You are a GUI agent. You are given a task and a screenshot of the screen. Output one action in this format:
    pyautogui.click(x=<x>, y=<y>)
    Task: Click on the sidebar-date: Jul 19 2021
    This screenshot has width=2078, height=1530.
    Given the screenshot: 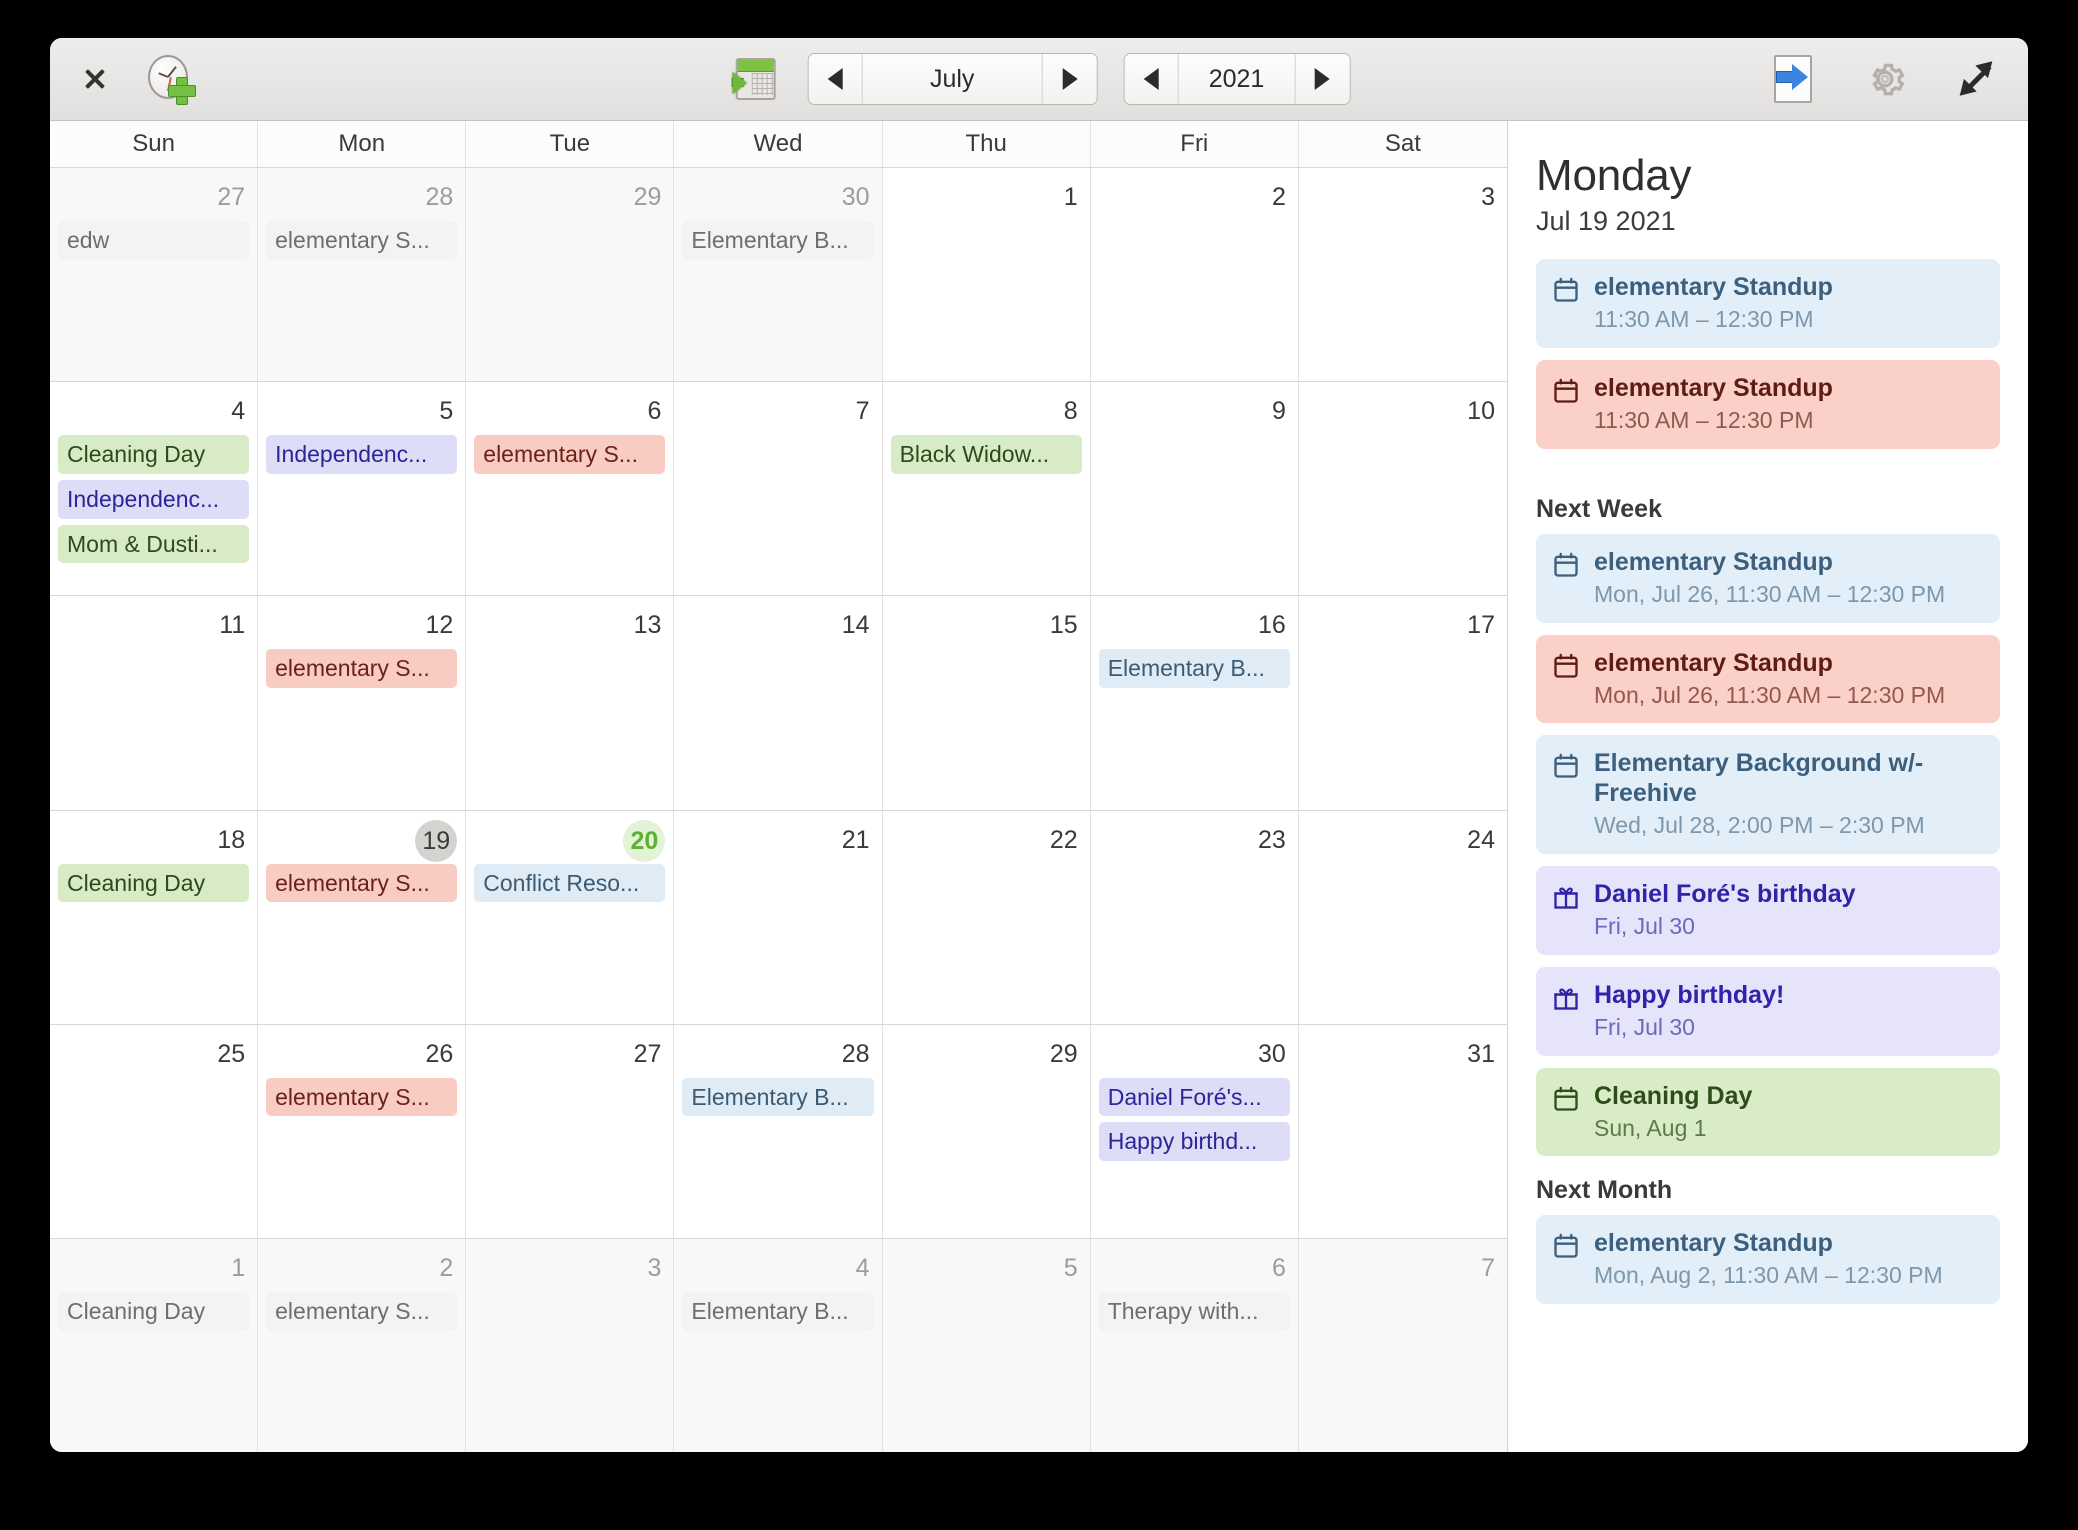 What is the action you would take?
    pyautogui.click(x=1606, y=221)
    